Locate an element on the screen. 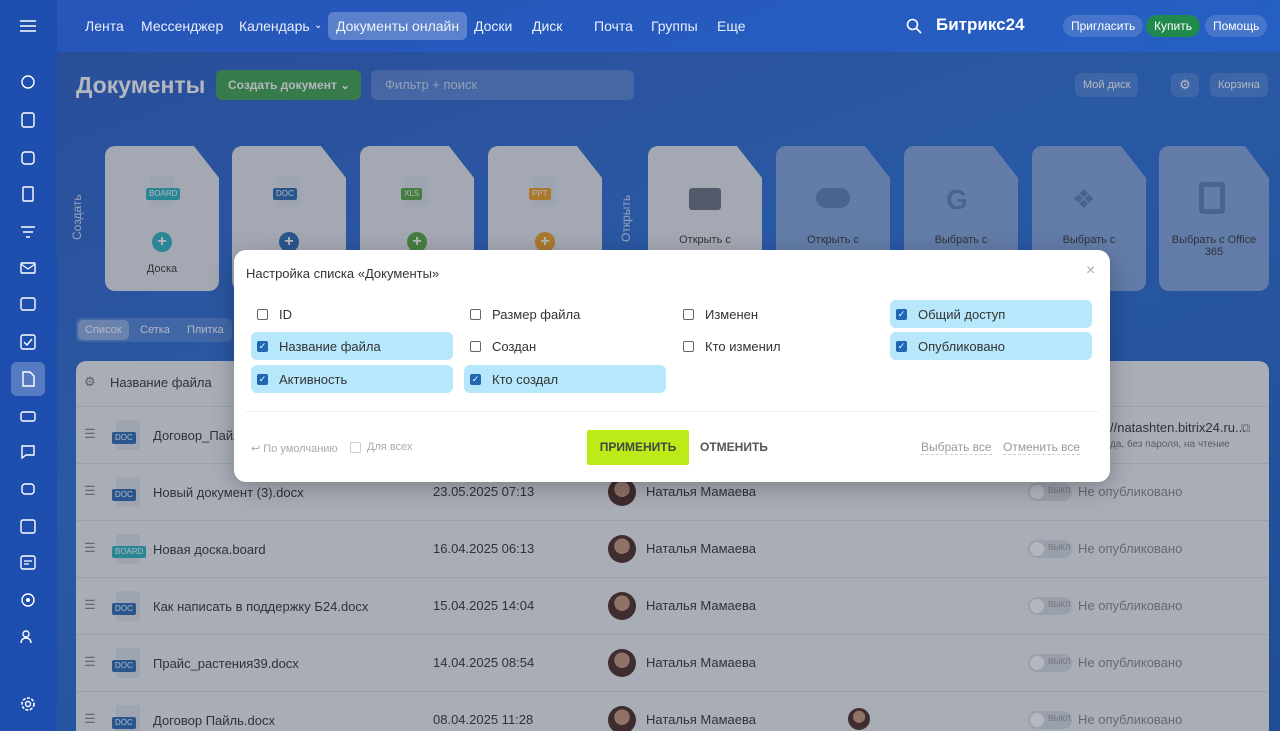  schedule-icon is located at coordinates (28, 562).